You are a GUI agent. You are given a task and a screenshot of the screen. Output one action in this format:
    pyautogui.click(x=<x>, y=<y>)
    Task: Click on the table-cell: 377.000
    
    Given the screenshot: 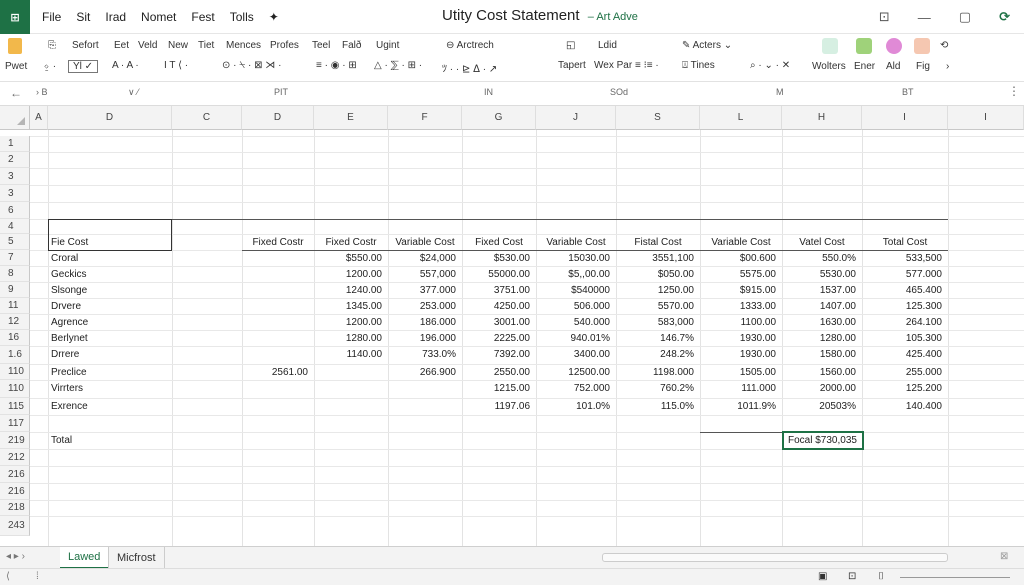 What is the action you would take?
    pyautogui.click(x=422, y=290)
    